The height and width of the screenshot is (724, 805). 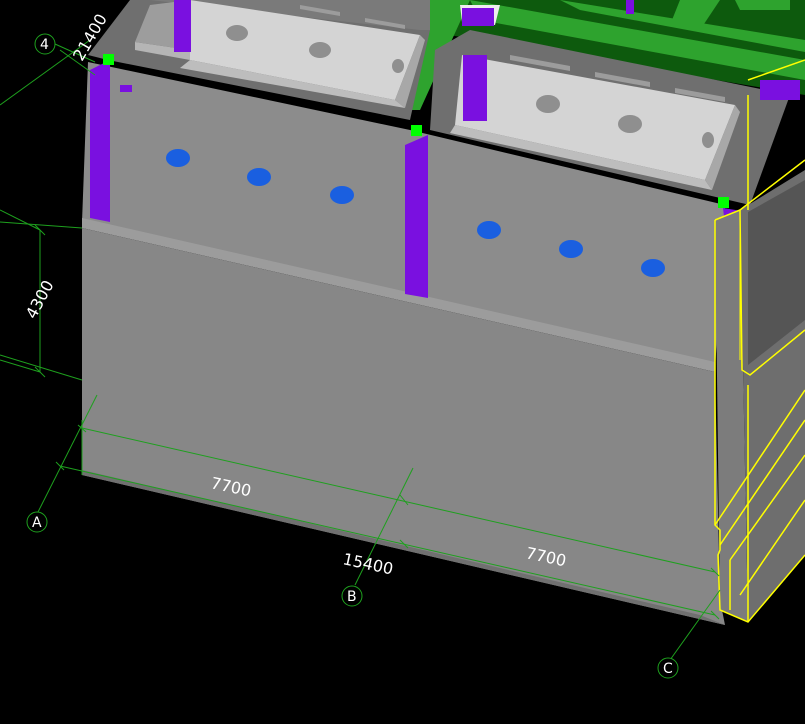 I want to click on svg-text: B, so click(x=352, y=597).